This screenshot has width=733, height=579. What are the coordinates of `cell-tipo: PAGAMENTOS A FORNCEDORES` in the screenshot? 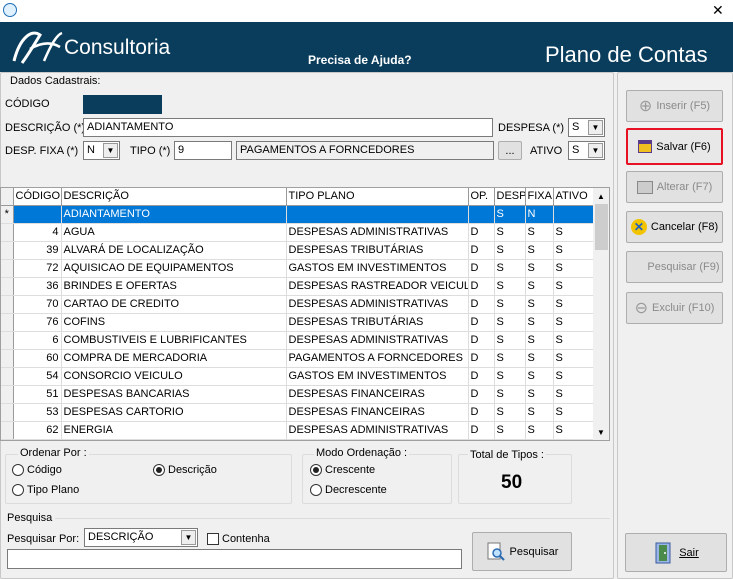 It's located at (377, 358).